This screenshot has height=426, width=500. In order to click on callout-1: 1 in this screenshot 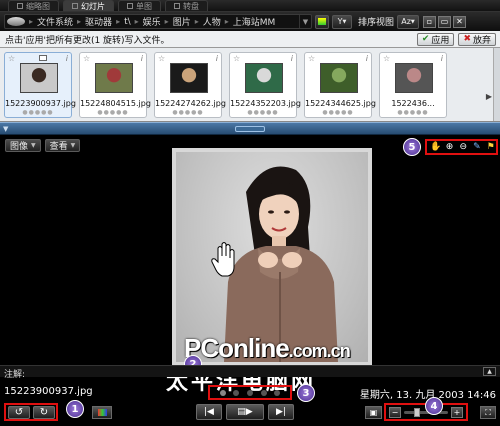, I will do `click(75, 409)`.